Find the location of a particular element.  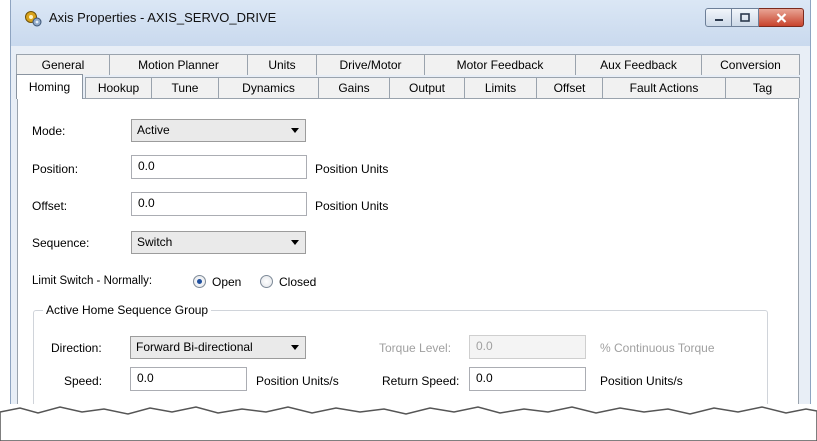

sequence-dropdown: Switch is located at coordinates (218, 242).